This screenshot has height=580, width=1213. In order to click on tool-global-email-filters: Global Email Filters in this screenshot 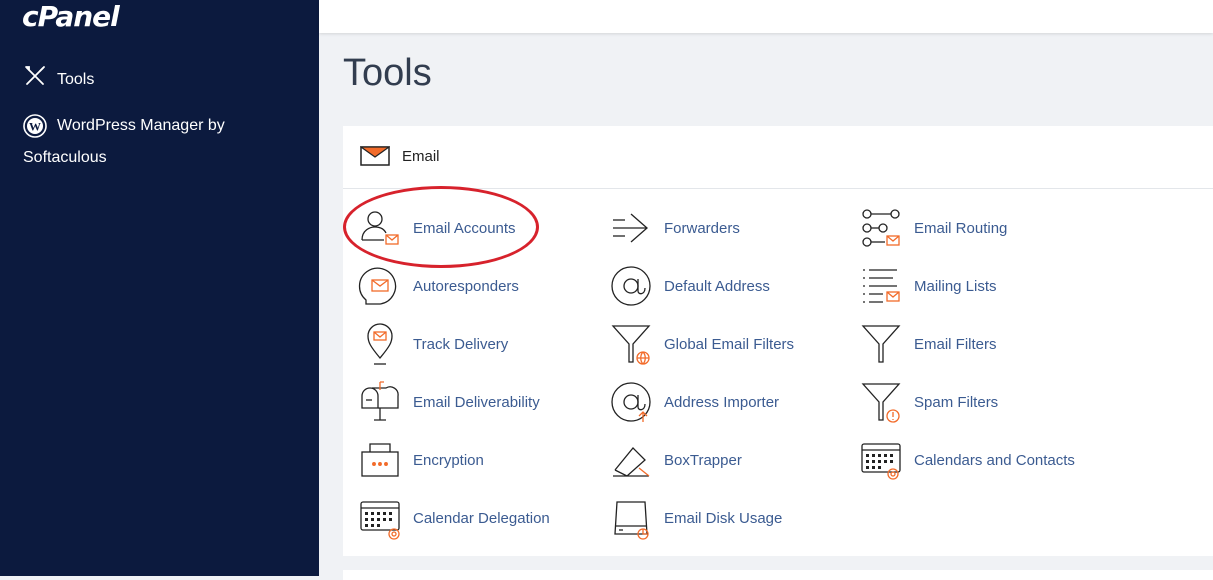, I will do `click(701, 344)`.